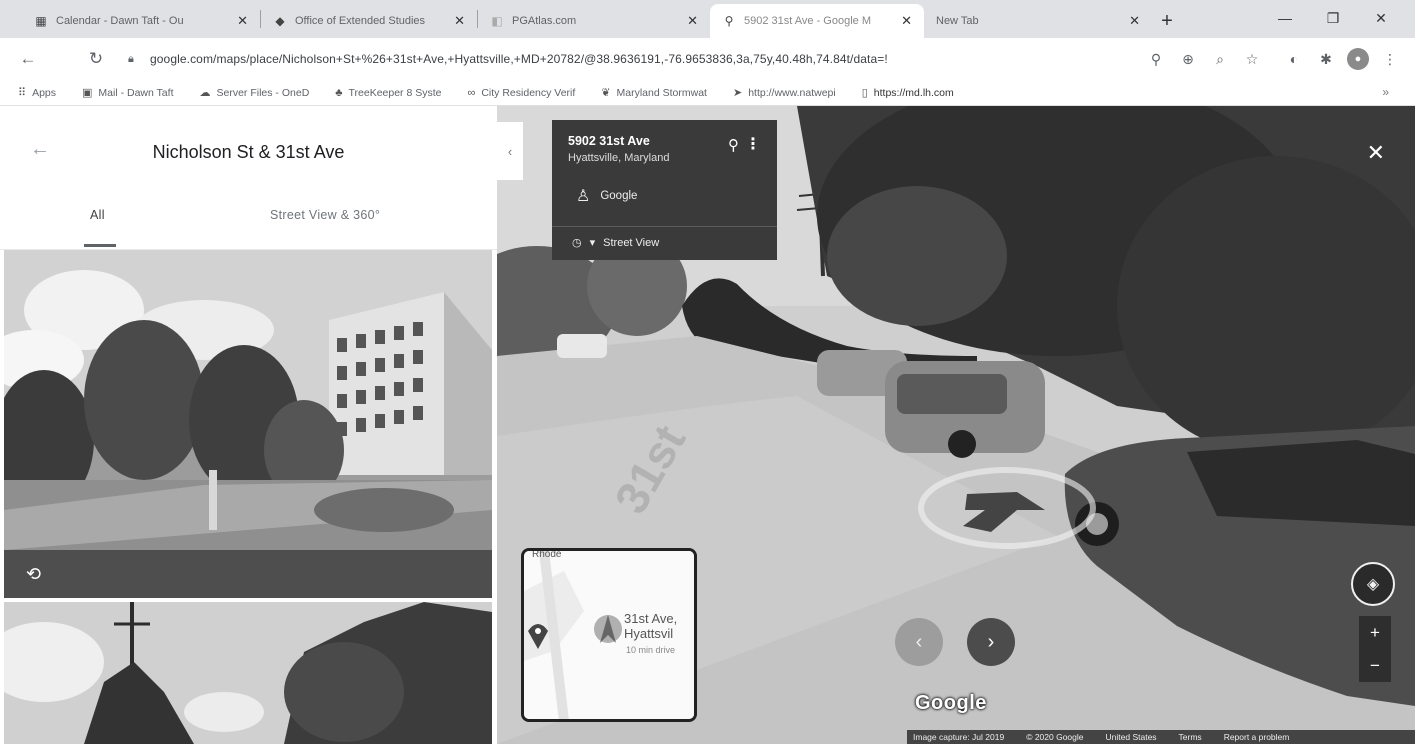 The width and height of the screenshot is (1415, 744). I want to click on bookmark-label: Maryland Stormwat, so click(661, 92).